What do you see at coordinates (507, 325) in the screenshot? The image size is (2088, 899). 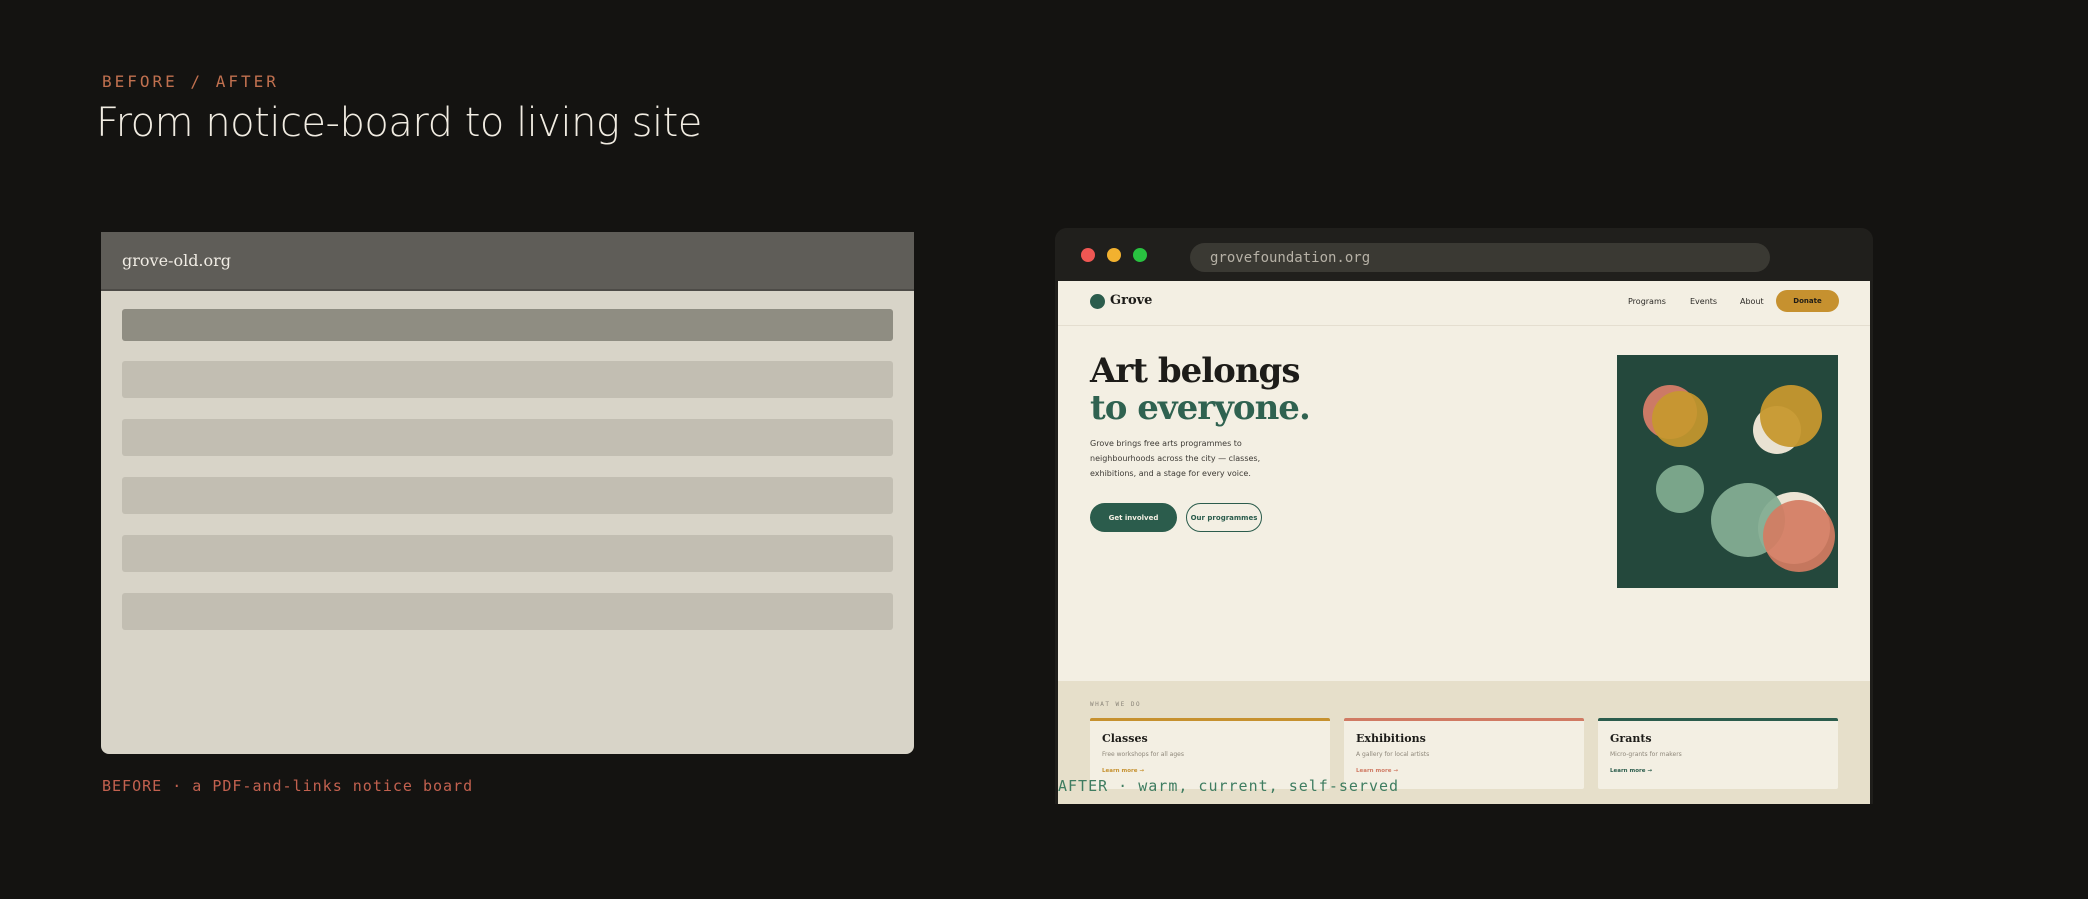 I see `old-header-row` at bounding box center [507, 325].